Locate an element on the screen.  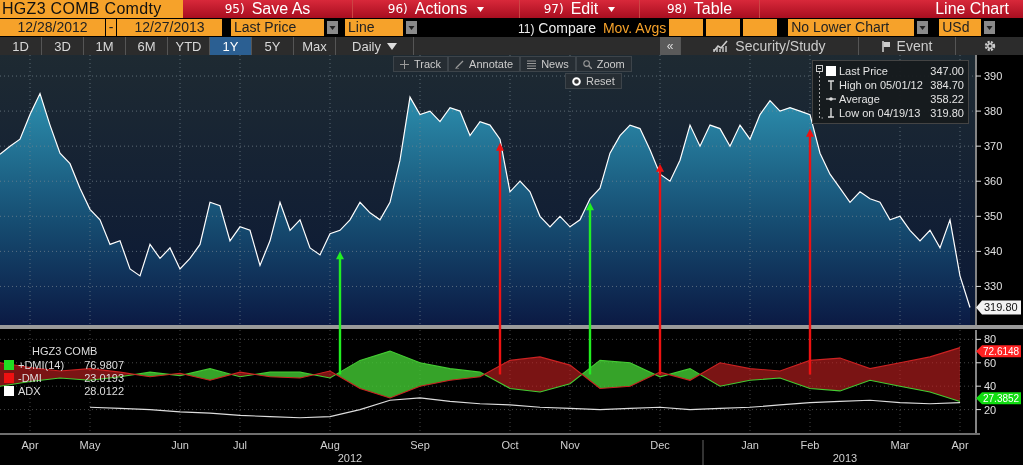
month-label: Nov is located at coordinates (570, 445).